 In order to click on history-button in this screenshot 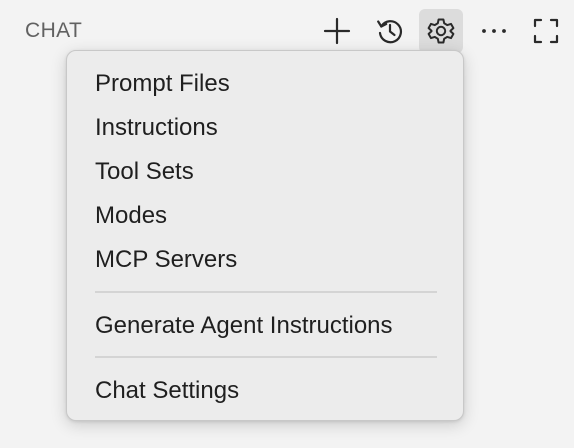, I will do `click(390, 31)`.